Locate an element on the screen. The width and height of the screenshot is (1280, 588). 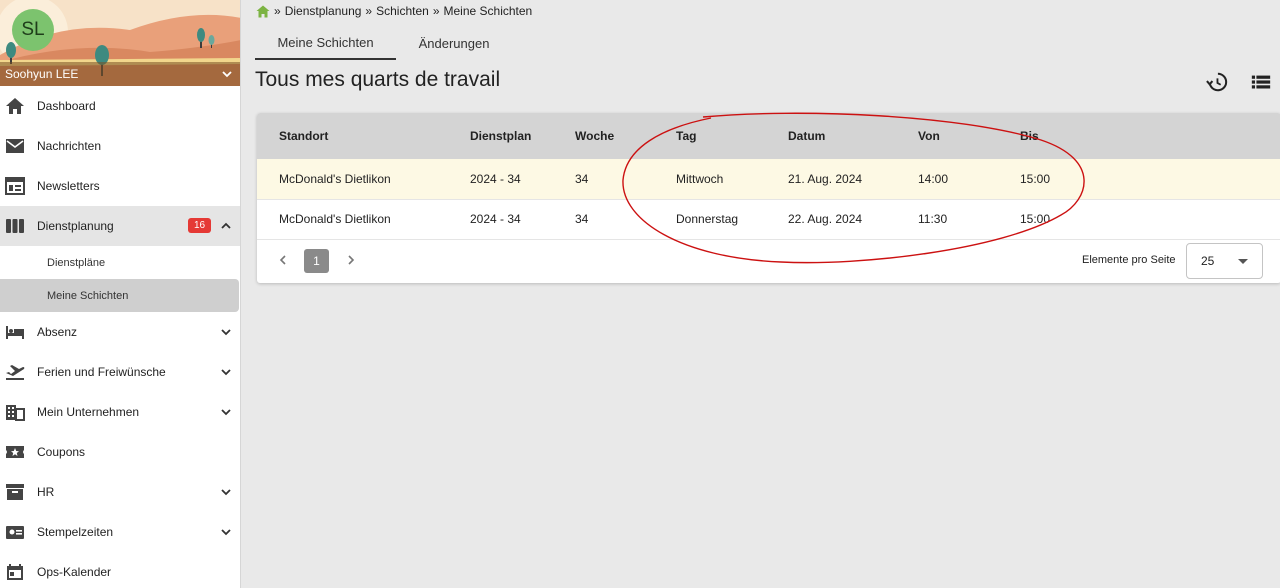
sidebar-item-label: Stempelzeiten is located at coordinates (75, 532).